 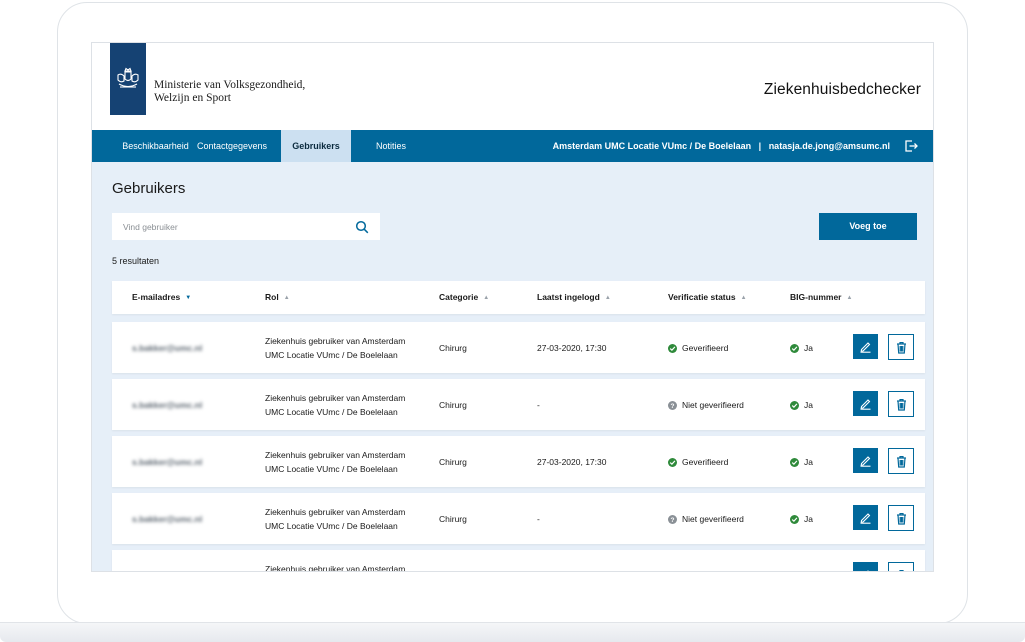 I want to click on user-role: Ziekenhuis gebruiker van Amsterdam, so click(x=345, y=567).